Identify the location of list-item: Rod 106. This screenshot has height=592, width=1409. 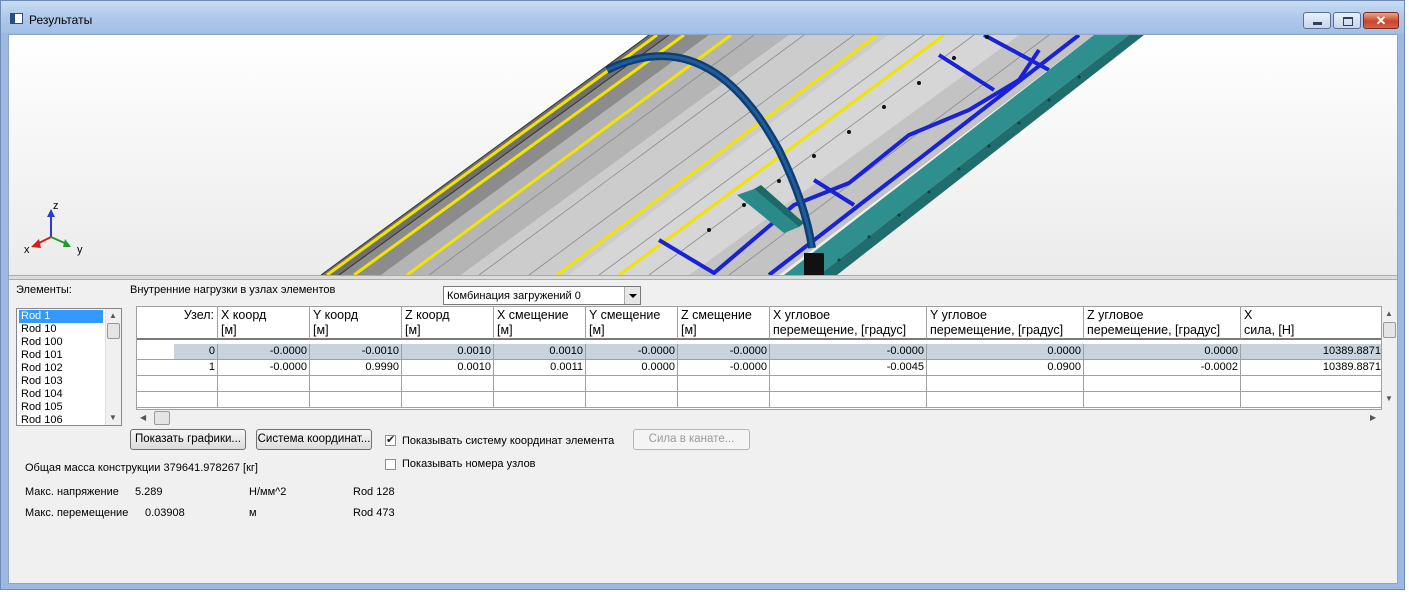
(42, 419).